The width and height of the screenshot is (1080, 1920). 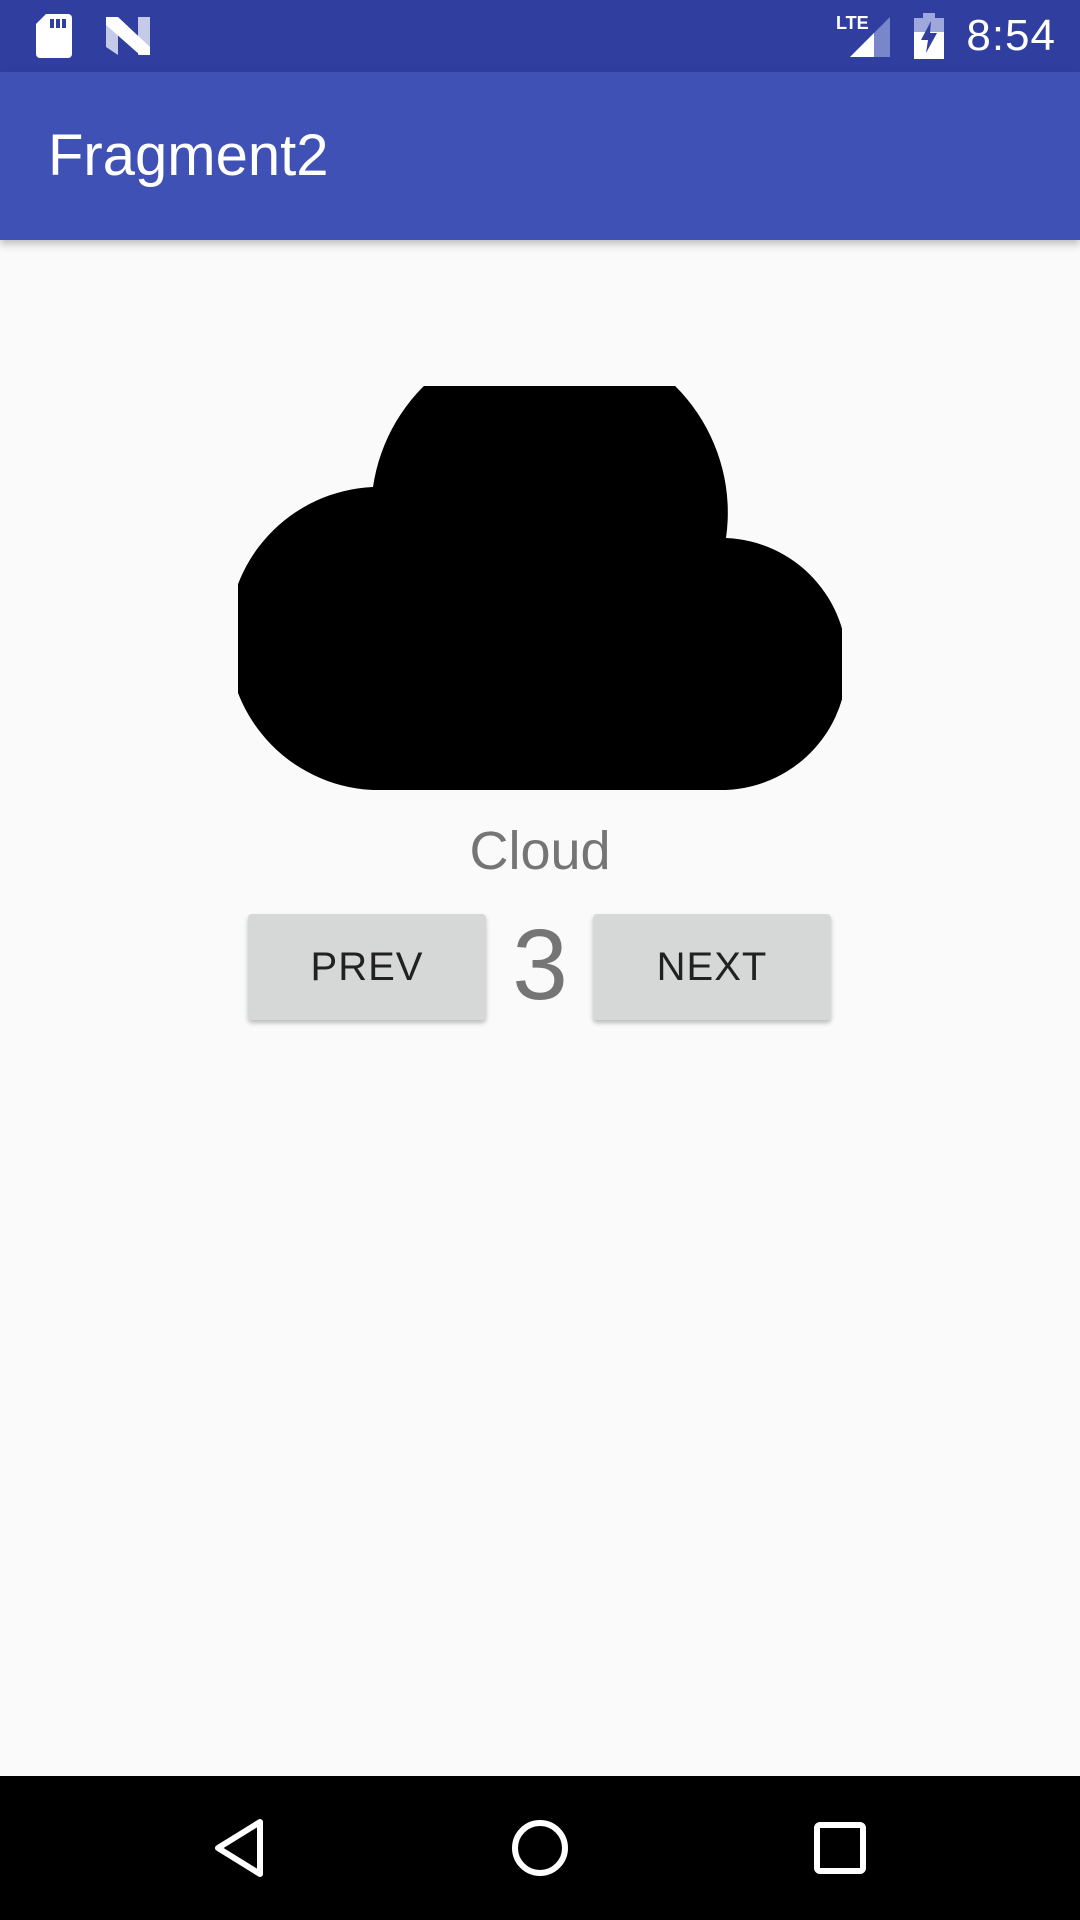 I want to click on app-bar: Fragment2, so click(x=540, y=156).